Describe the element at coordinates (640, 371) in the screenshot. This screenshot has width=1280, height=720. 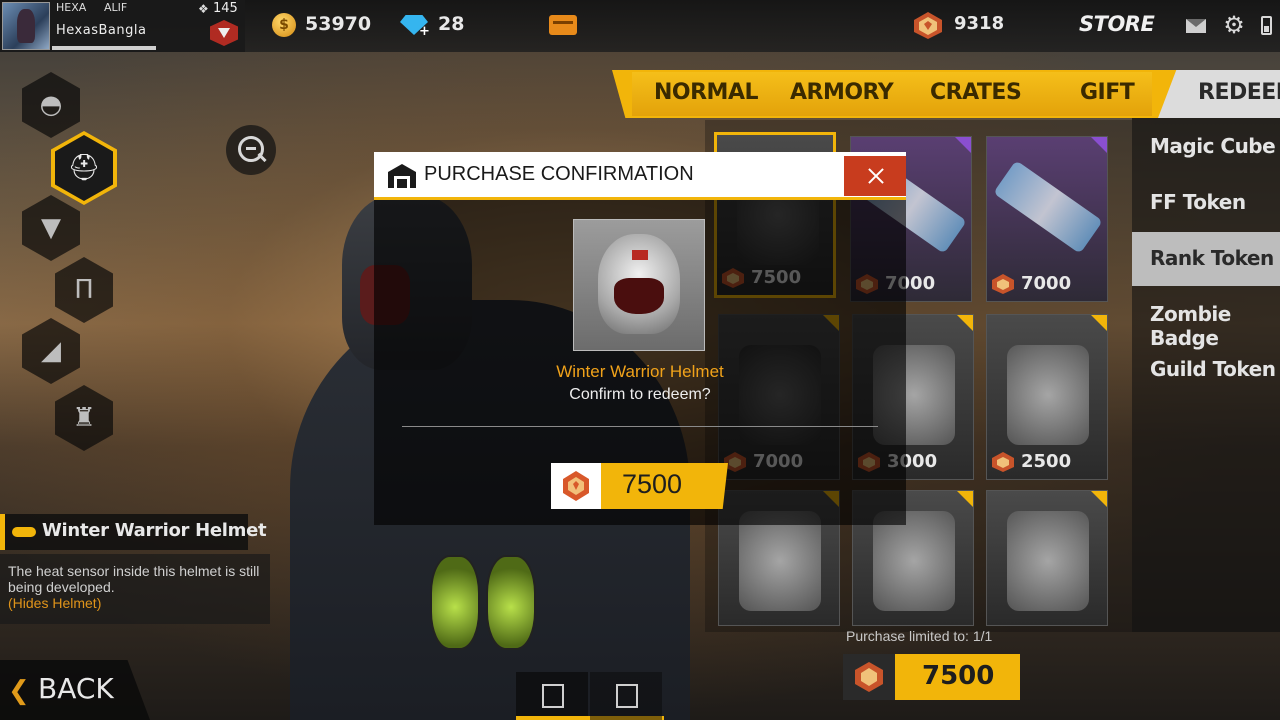
I see `dialog-item-name: Winter Warrior Helmet` at that location.